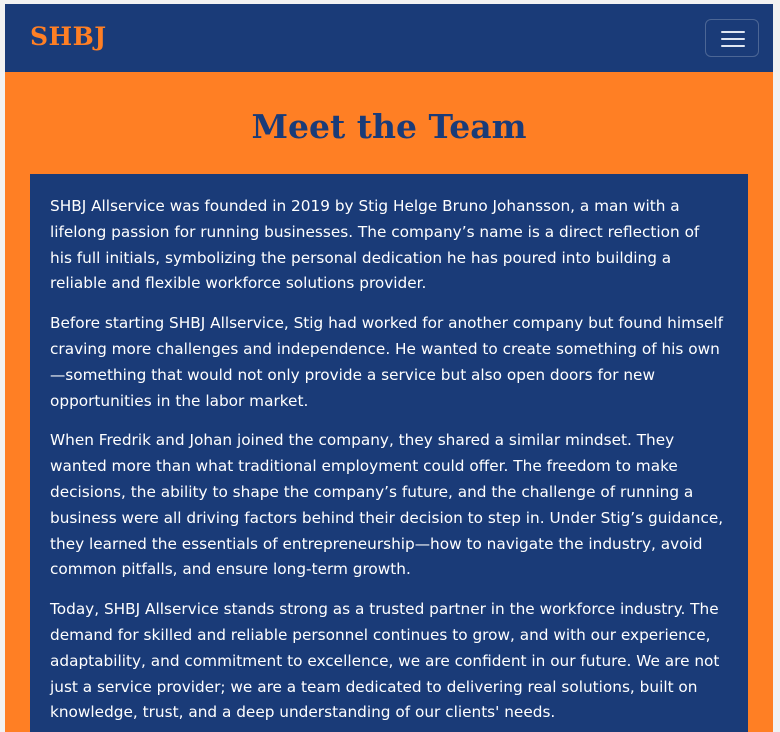 The width and height of the screenshot is (780, 732). Describe the element at coordinates (389, 126) in the screenshot. I see `page-title: Meet the Team` at that location.